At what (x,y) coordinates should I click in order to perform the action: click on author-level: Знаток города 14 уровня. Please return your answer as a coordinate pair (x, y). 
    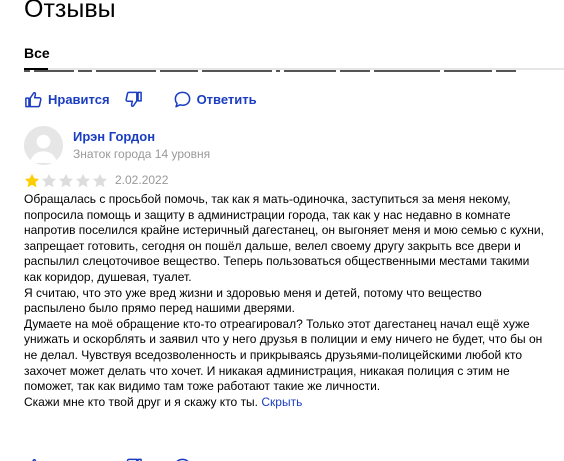
    Looking at the image, I should click on (142, 154).